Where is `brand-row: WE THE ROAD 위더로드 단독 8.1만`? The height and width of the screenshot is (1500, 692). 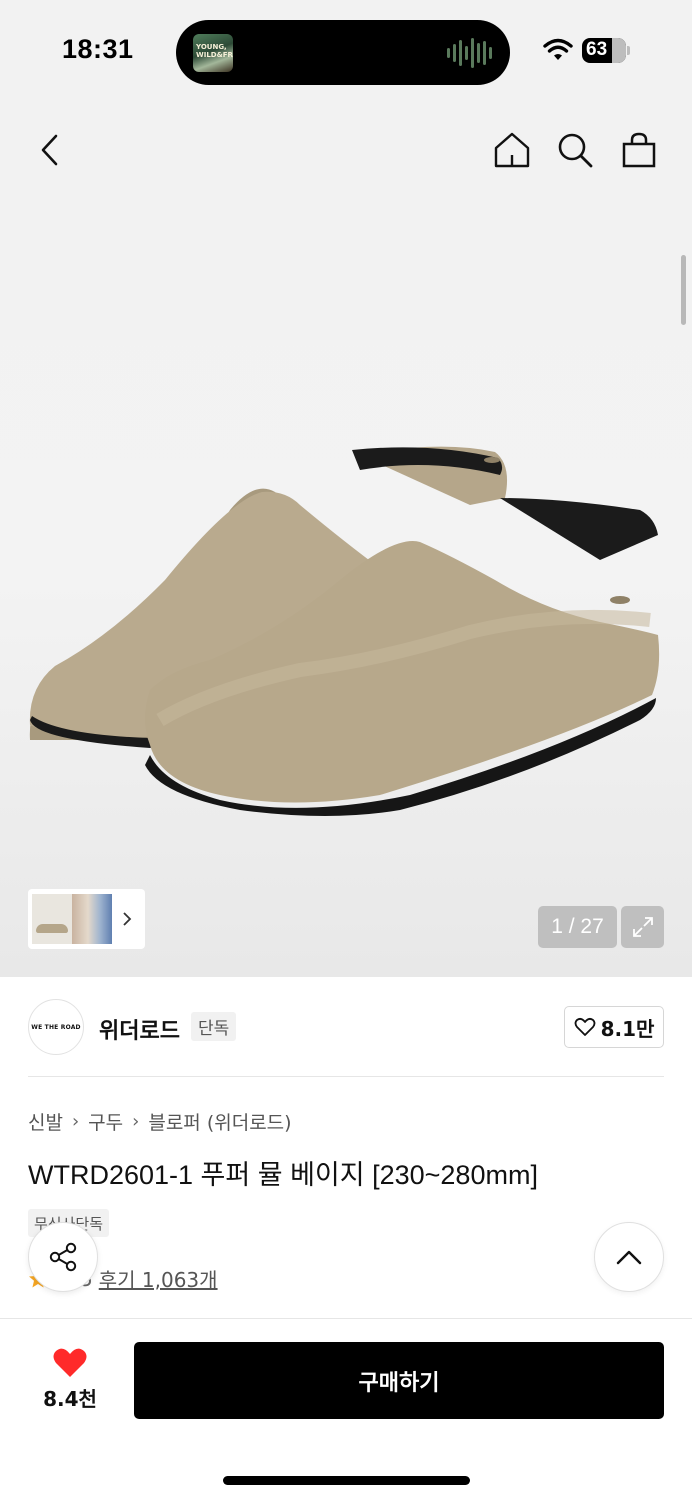
brand-row: WE THE ROAD 위더로드 단독 8.1만 is located at coordinates (346, 1027).